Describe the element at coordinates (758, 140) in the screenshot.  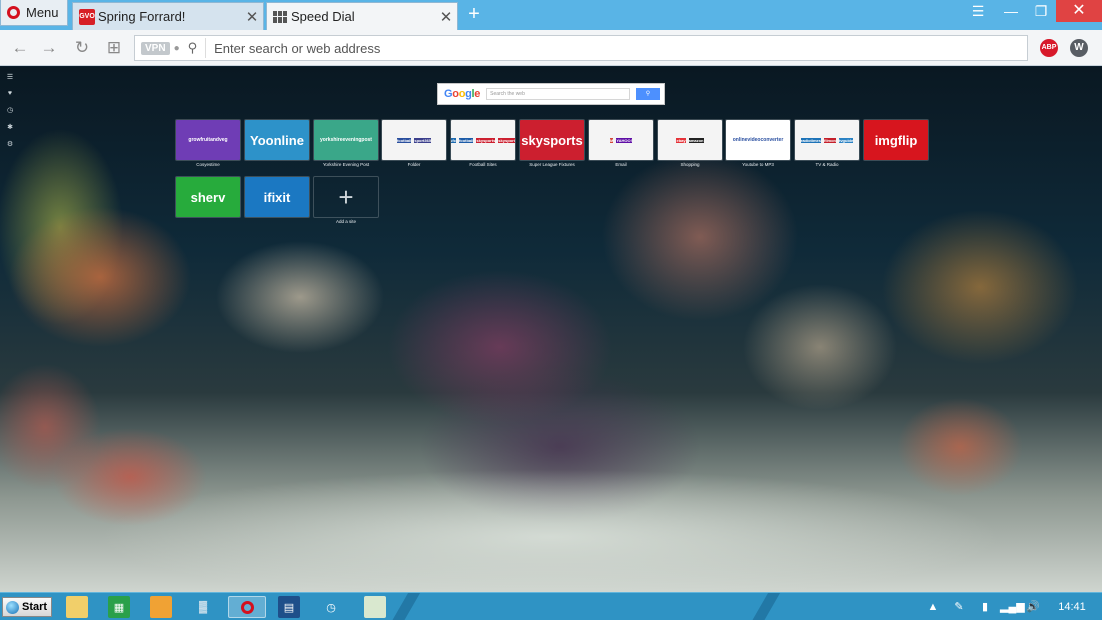
I see `speed-dial-thumbnail: onlinevideoconverter` at that location.